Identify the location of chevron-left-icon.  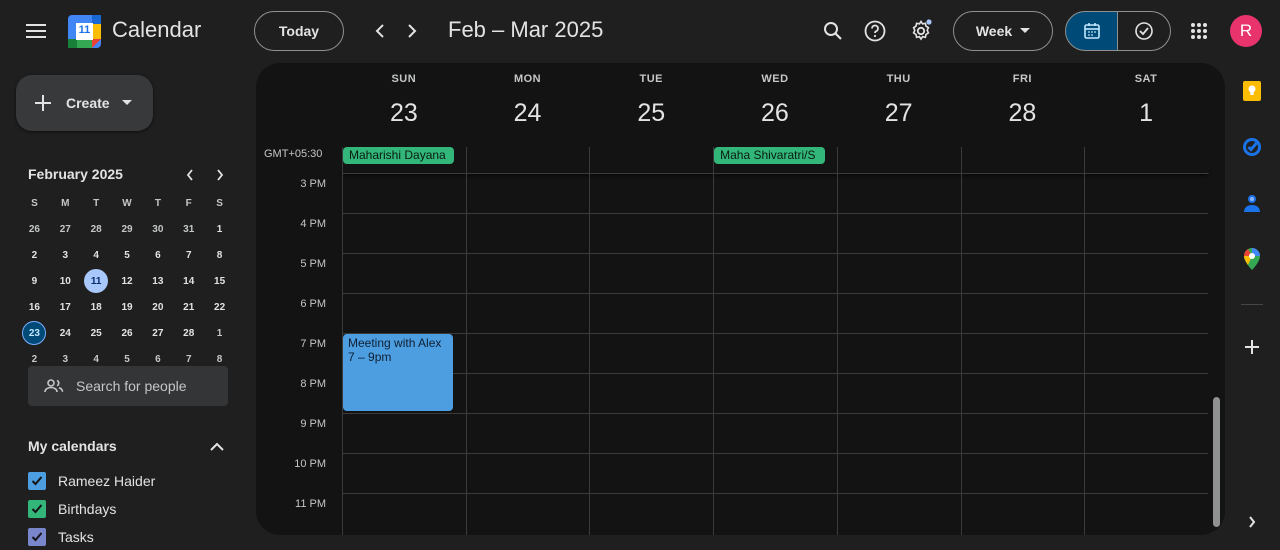
(379, 31).